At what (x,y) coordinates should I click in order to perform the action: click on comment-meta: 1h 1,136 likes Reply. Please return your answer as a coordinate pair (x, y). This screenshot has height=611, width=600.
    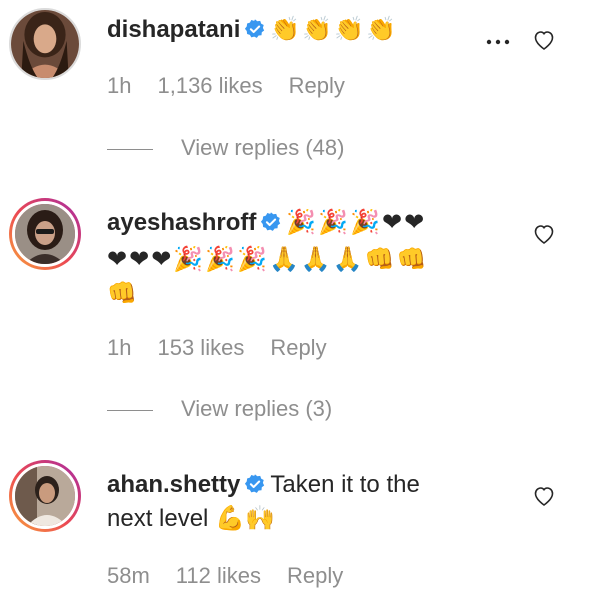
    Looking at the image, I should click on (239, 86).